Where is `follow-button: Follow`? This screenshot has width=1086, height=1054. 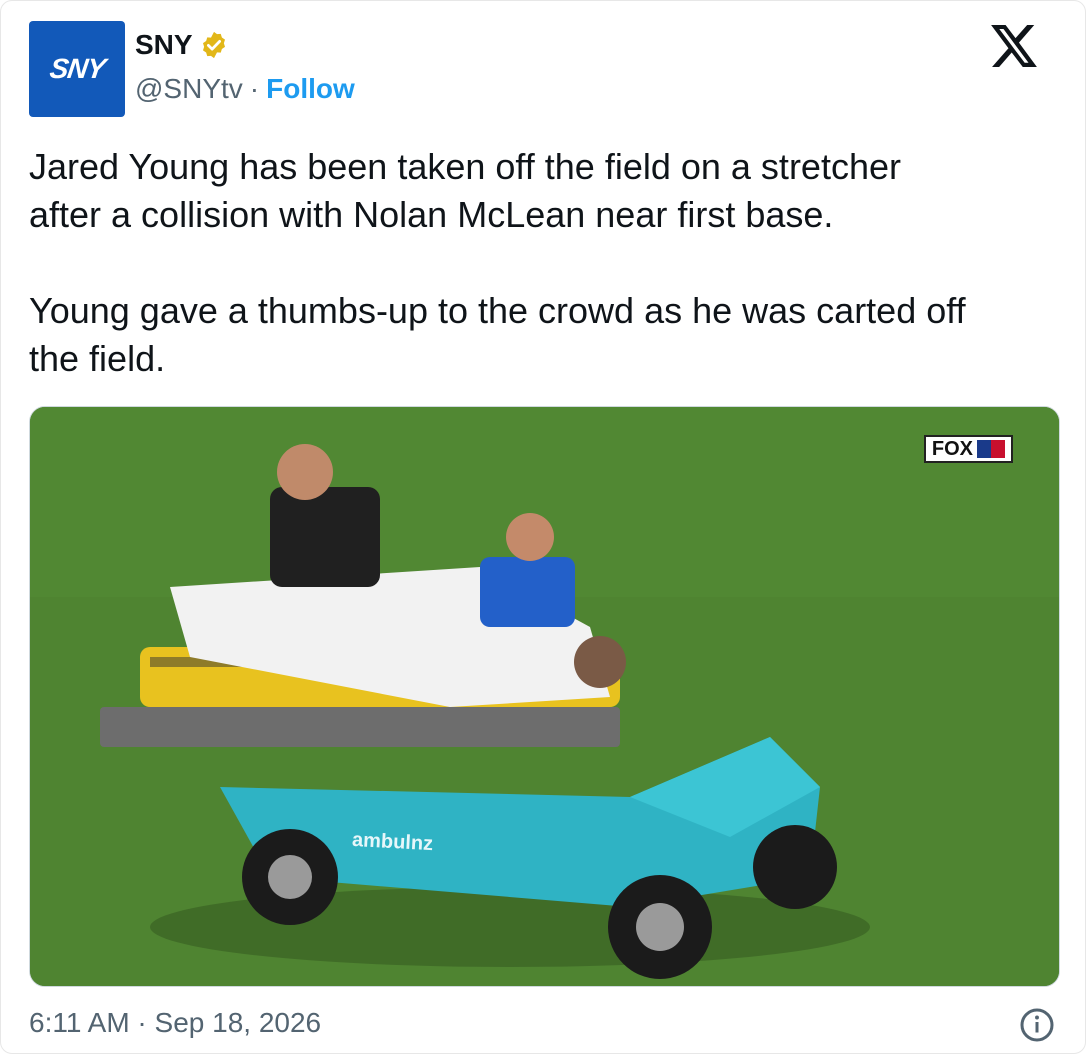 follow-button: Follow is located at coordinates (310, 89).